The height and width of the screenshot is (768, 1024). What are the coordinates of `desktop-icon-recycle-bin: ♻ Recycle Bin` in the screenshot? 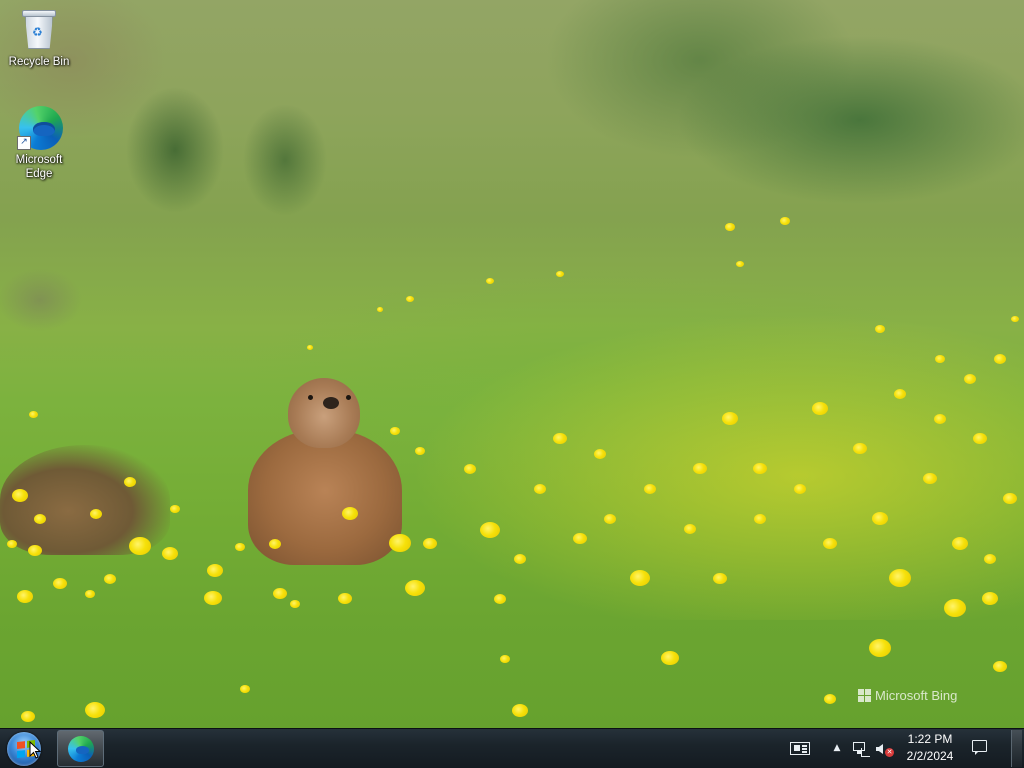 It's located at (39, 38).